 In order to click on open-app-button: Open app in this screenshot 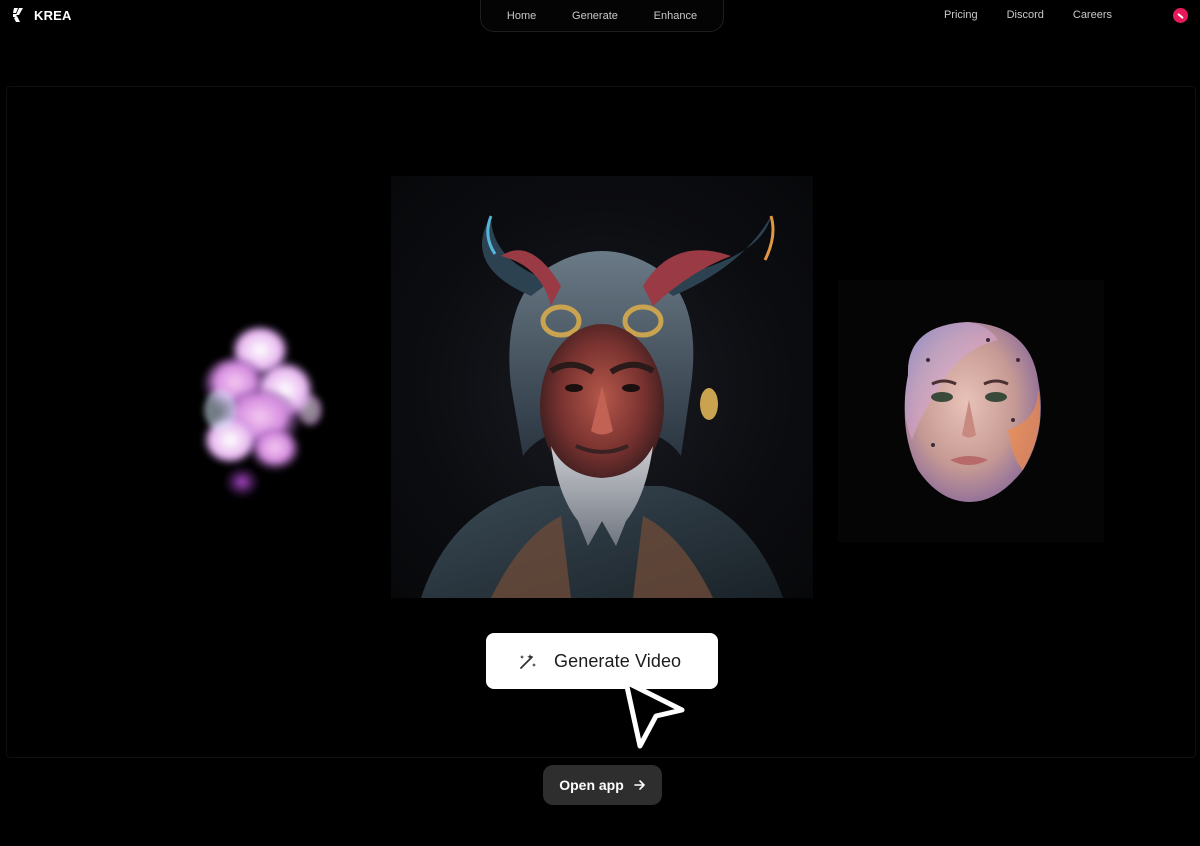, I will do `click(602, 785)`.